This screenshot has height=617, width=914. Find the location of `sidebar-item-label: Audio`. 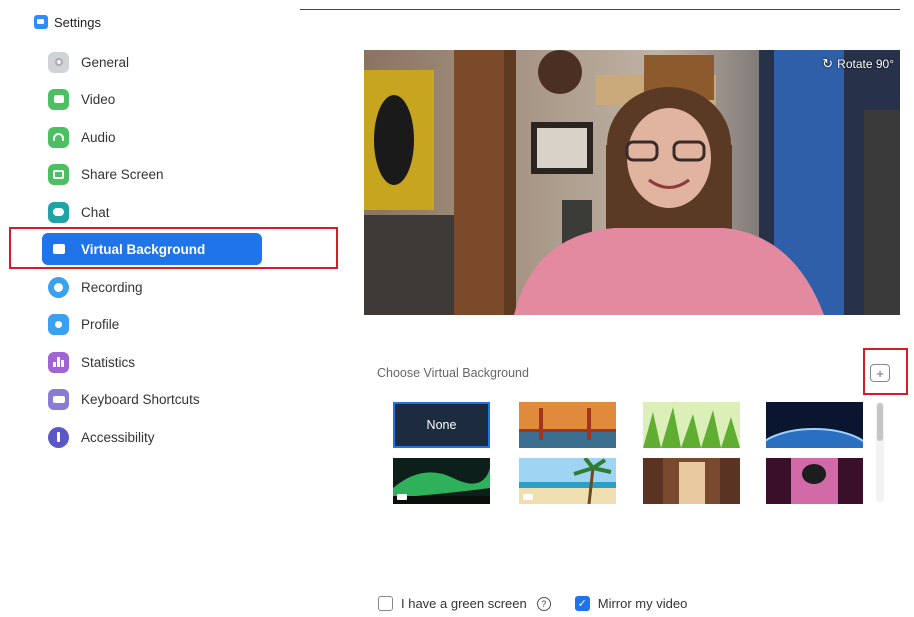

sidebar-item-label: Audio is located at coordinates (98, 137).